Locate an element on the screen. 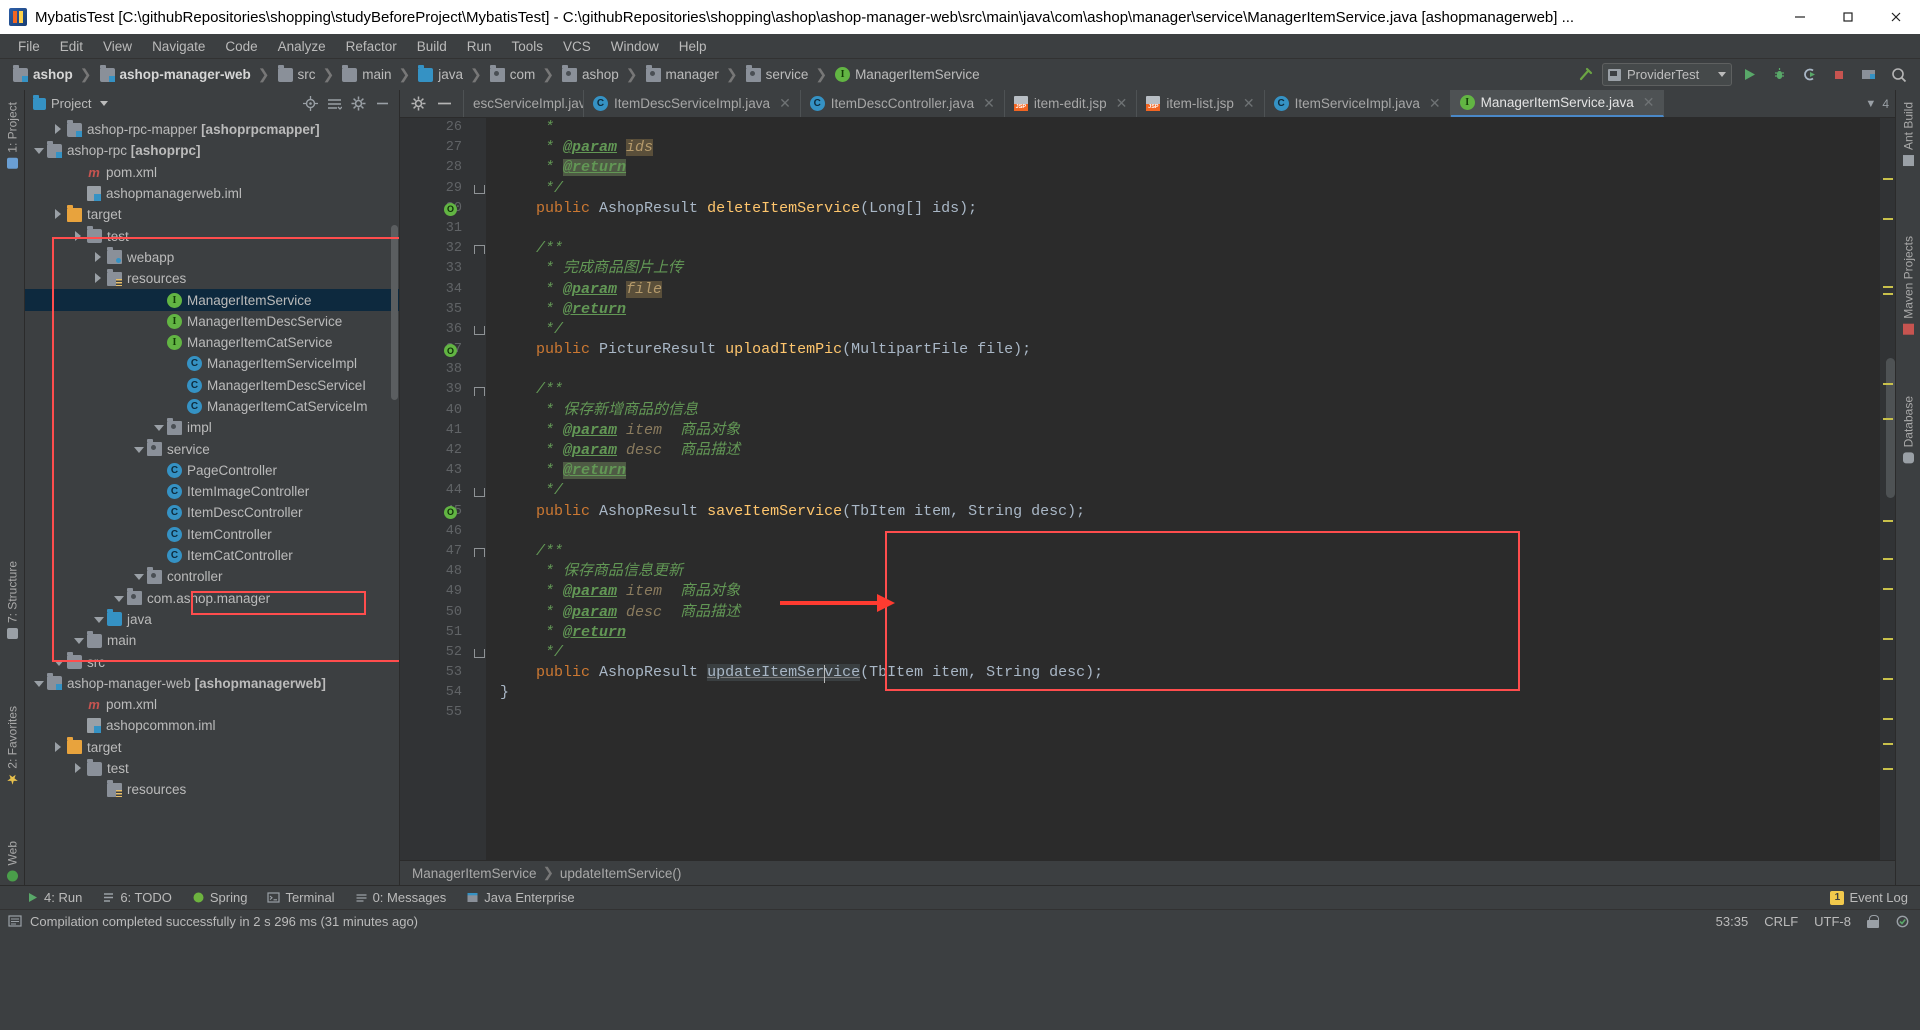 The height and width of the screenshot is (1030, 1920). line-separator-indicator: CRLF is located at coordinates (1781, 921).